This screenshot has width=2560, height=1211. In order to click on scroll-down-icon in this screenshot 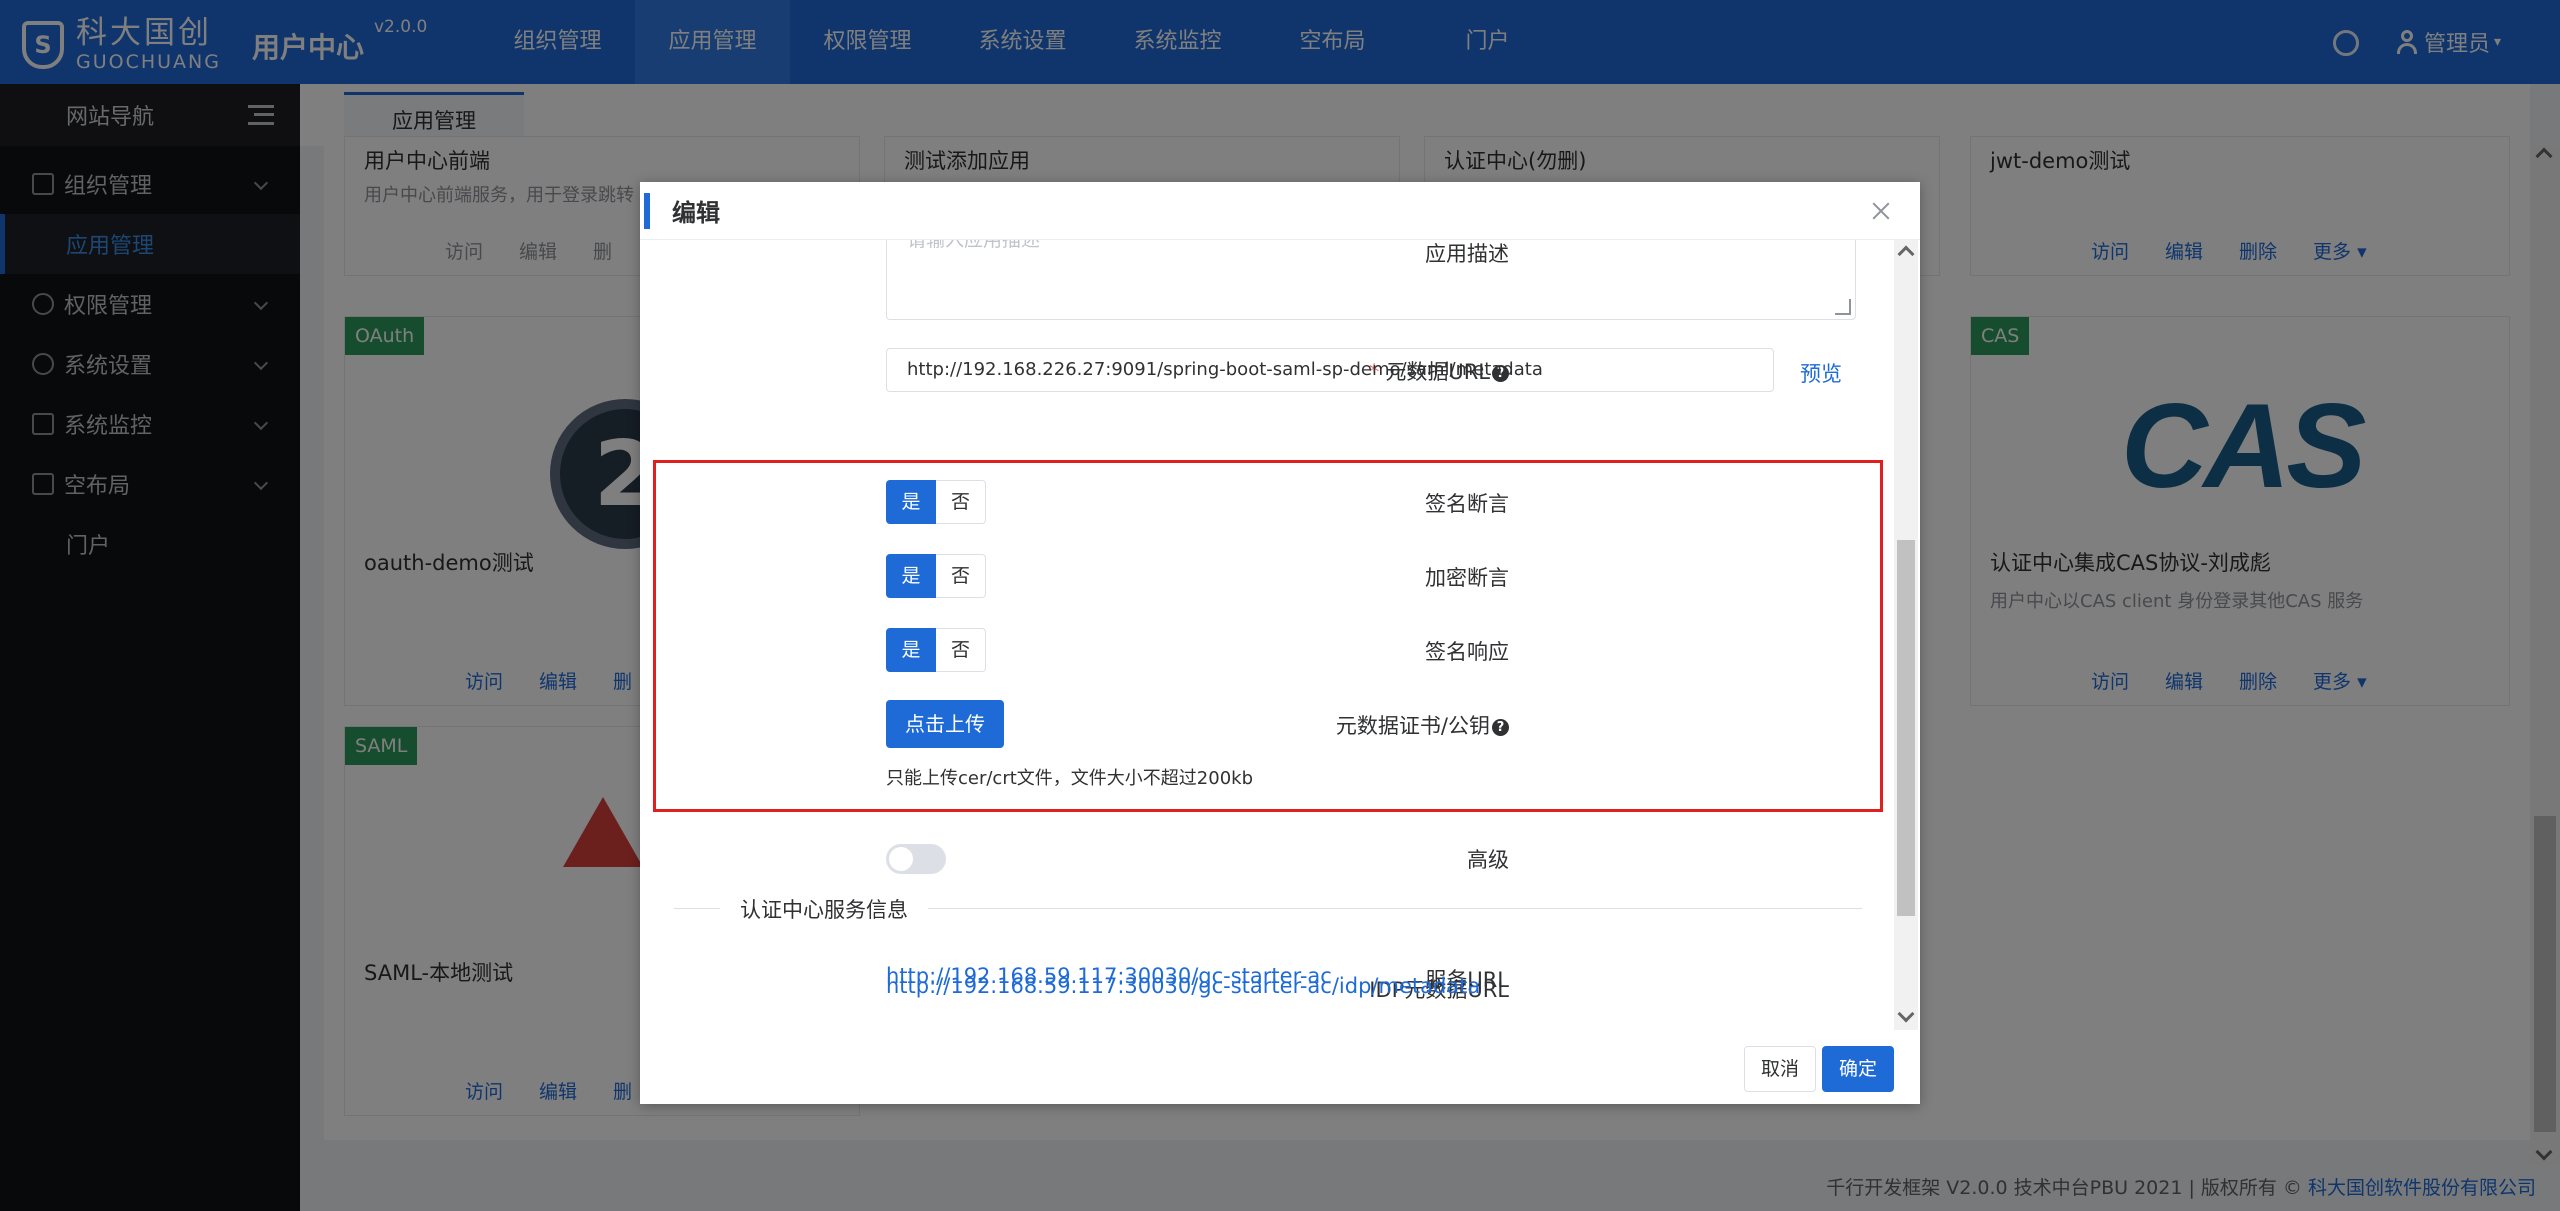, I will do `click(1906, 1014)`.